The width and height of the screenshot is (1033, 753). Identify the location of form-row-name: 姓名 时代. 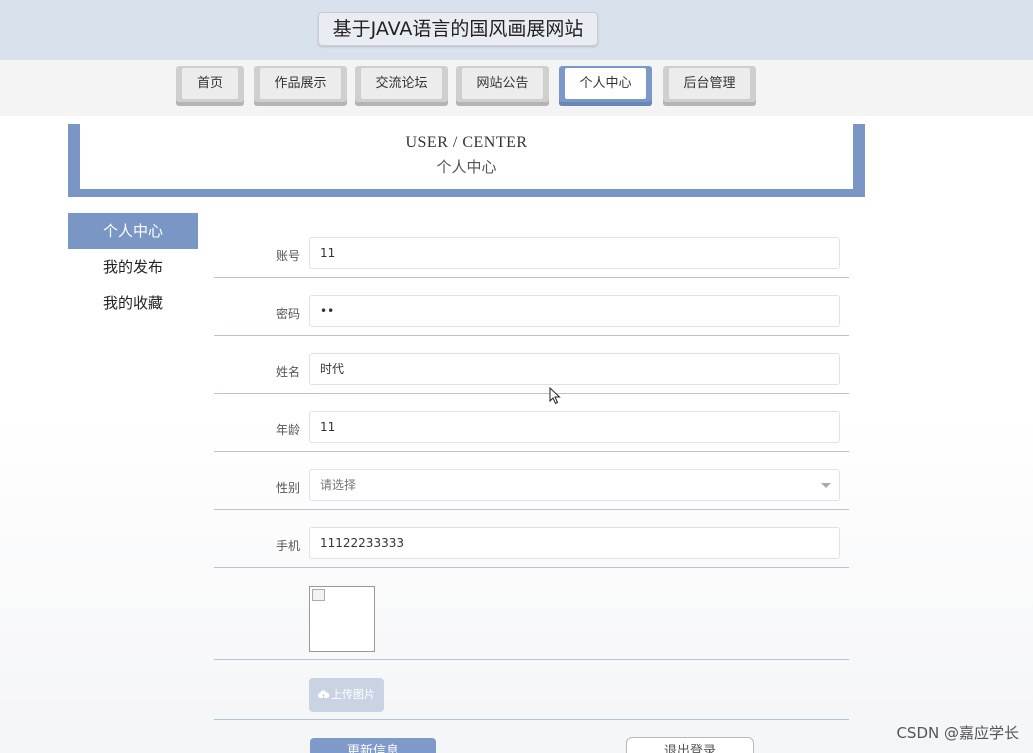
(531, 365).